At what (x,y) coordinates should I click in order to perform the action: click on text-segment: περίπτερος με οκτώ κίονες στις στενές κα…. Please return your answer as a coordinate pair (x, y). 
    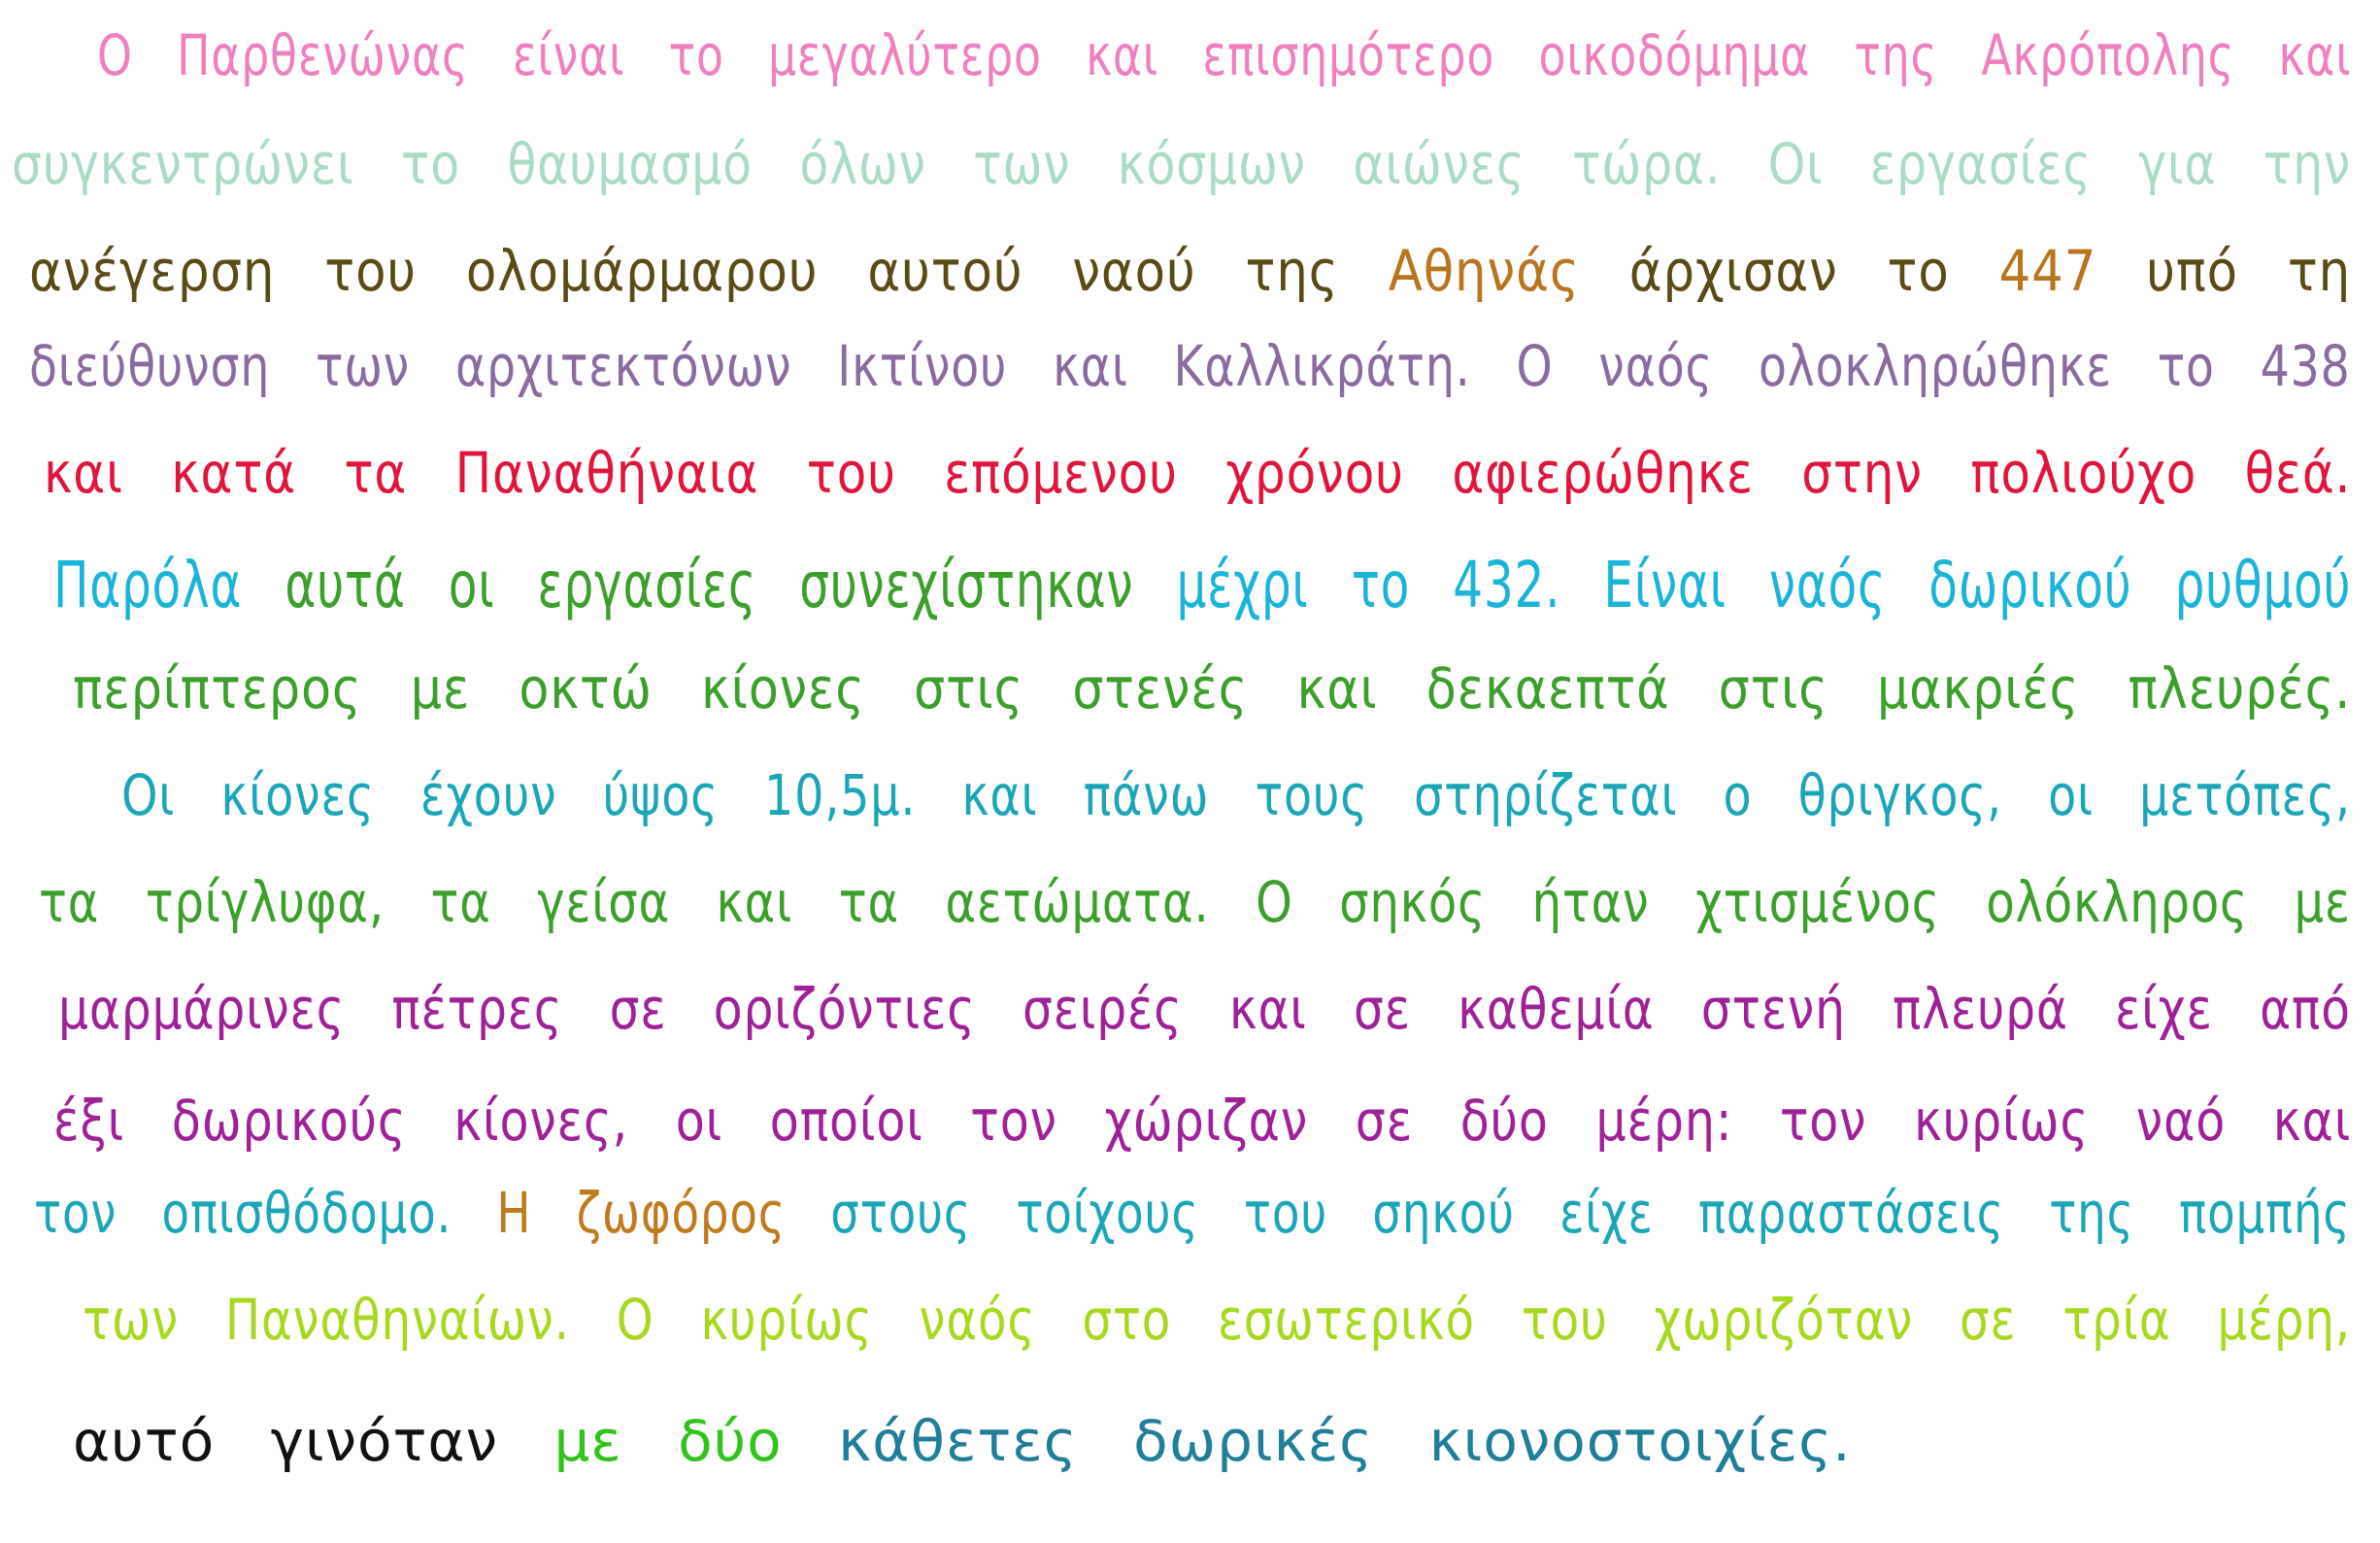
    Looking at the image, I should click on (1212, 688).